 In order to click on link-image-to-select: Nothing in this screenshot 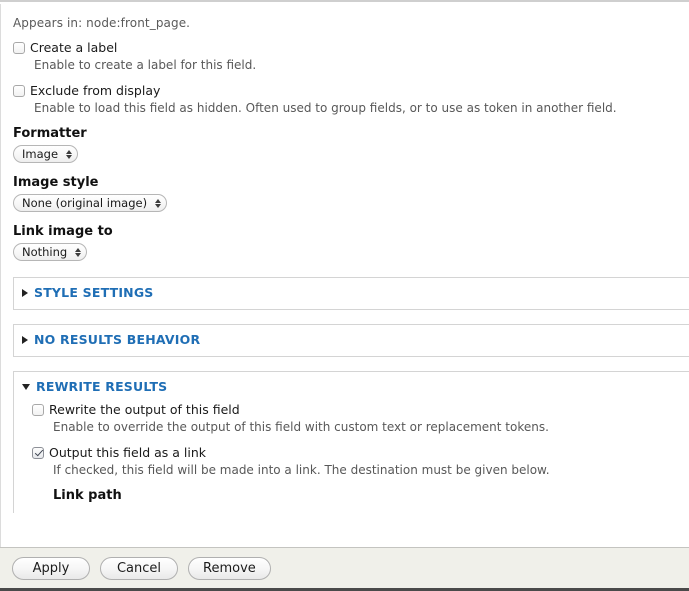, I will do `click(50, 252)`.